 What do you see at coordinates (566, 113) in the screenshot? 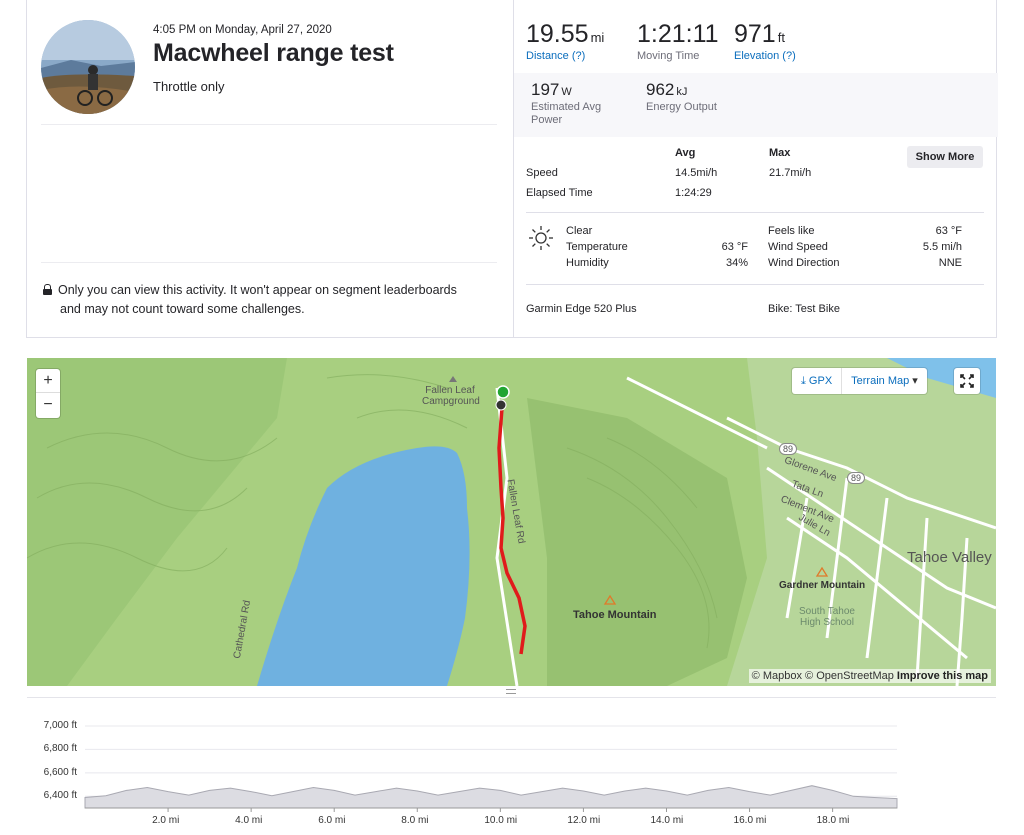
I see `power-label: Estimated Avg Power` at bounding box center [566, 113].